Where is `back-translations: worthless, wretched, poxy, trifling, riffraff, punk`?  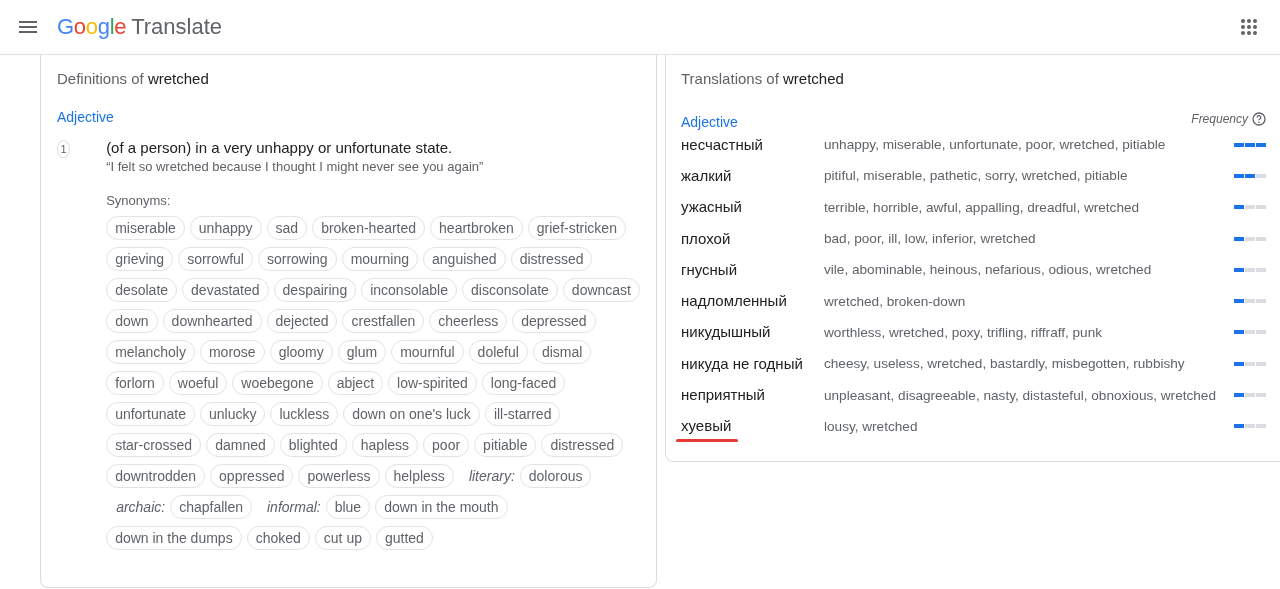
back-translations: worthless, wretched, poxy, trifling, riffraff, punk is located at coordinates (964, 332).